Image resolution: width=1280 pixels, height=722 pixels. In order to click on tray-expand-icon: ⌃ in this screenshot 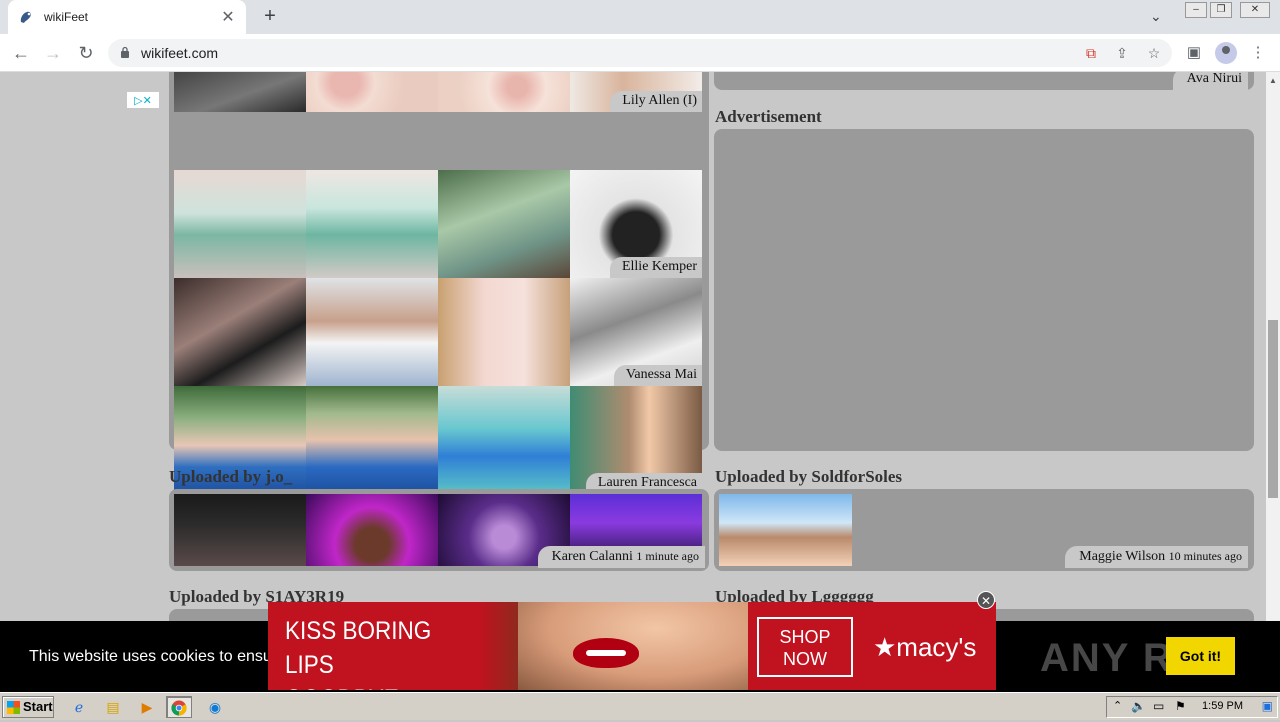, I will do `click(1117, 705)`.